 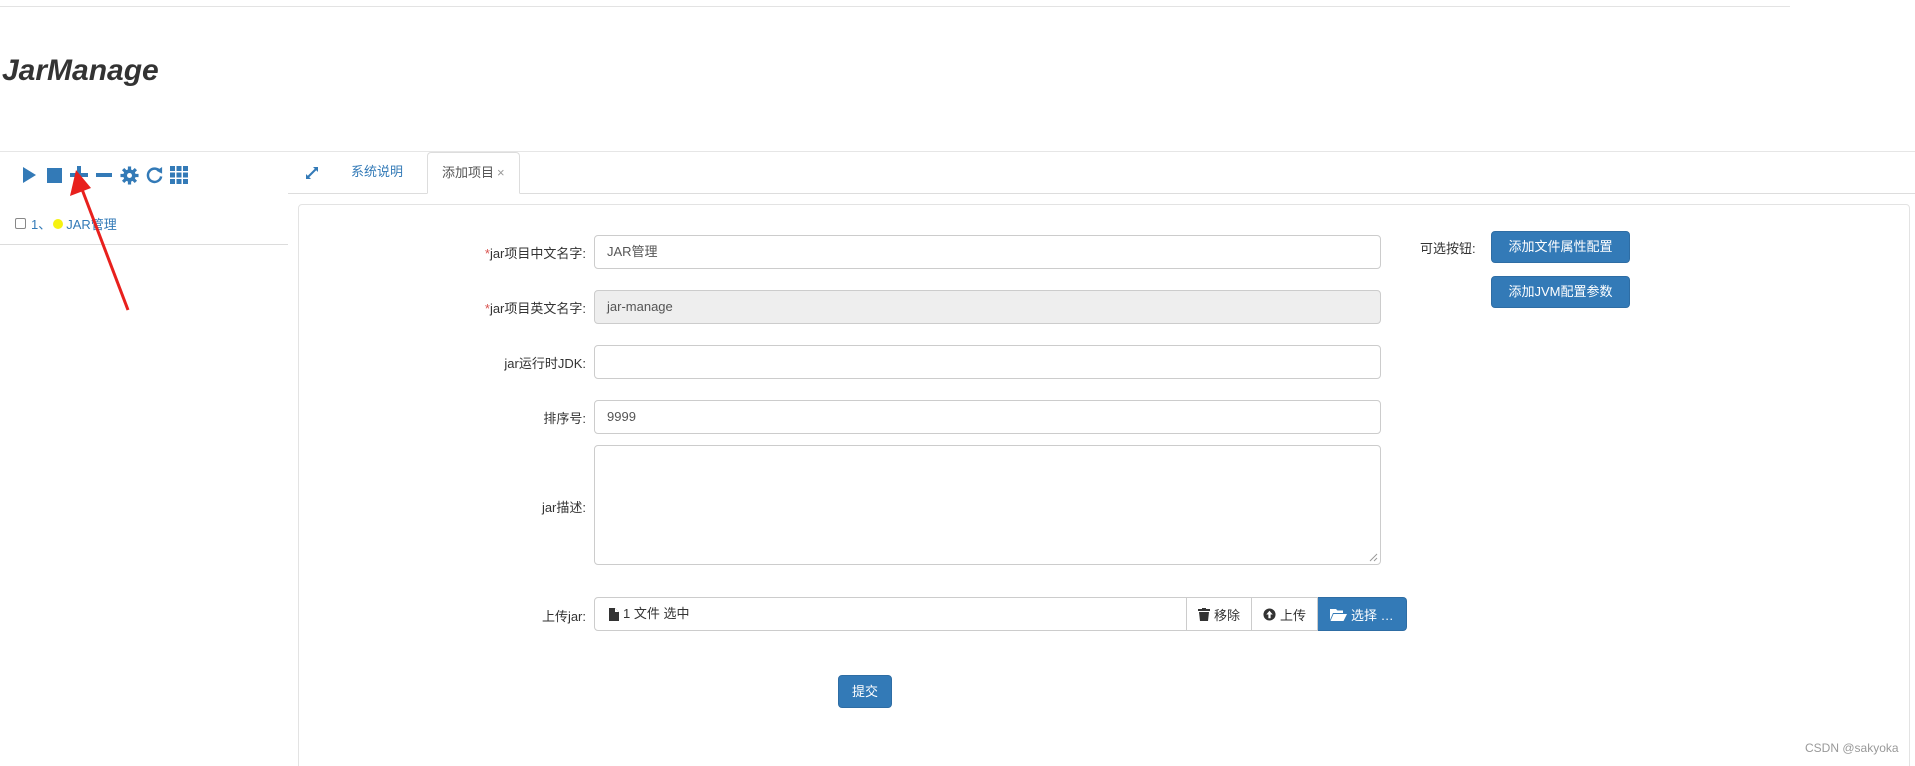 I want to click on file-caption-text: 1 文件 选中, so click(x=656, y=613).